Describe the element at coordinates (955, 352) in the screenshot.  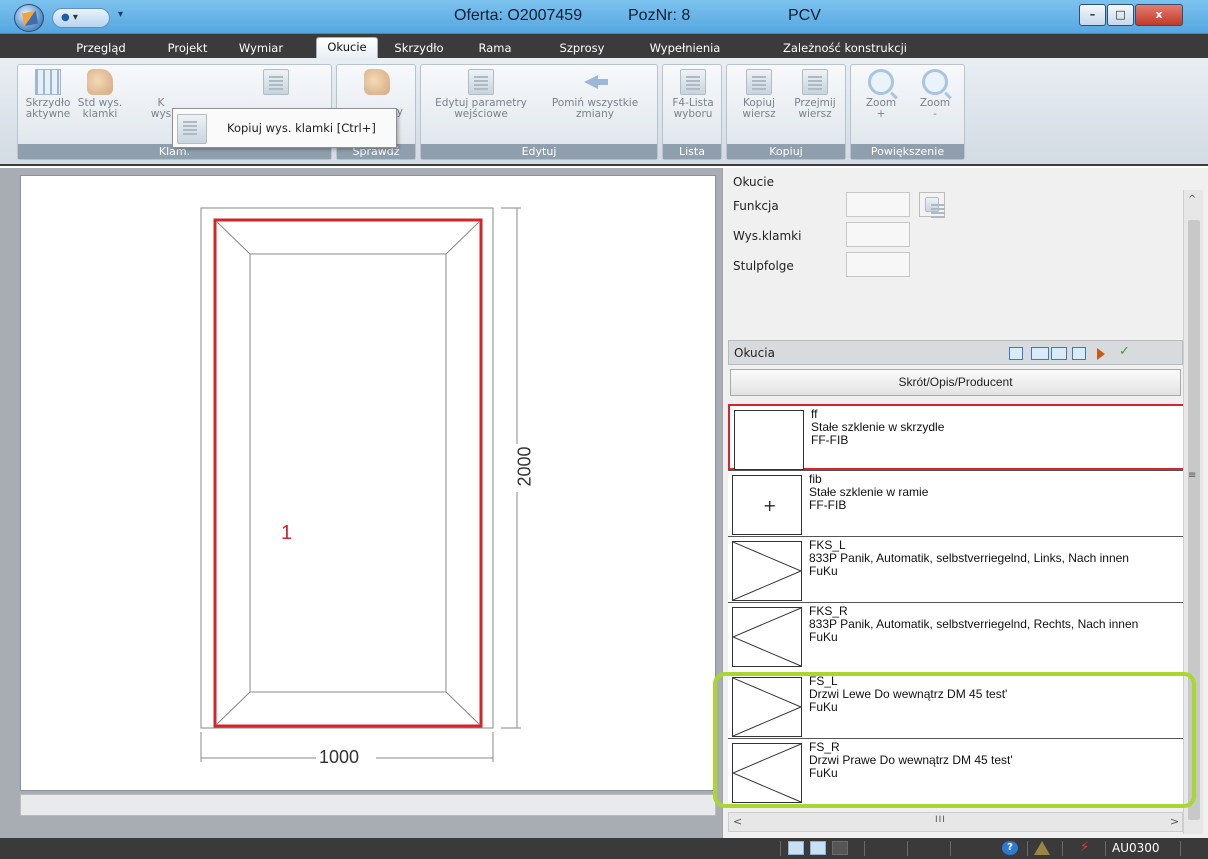
I see `okucia-toolbar: Okucia ✓` at that location.